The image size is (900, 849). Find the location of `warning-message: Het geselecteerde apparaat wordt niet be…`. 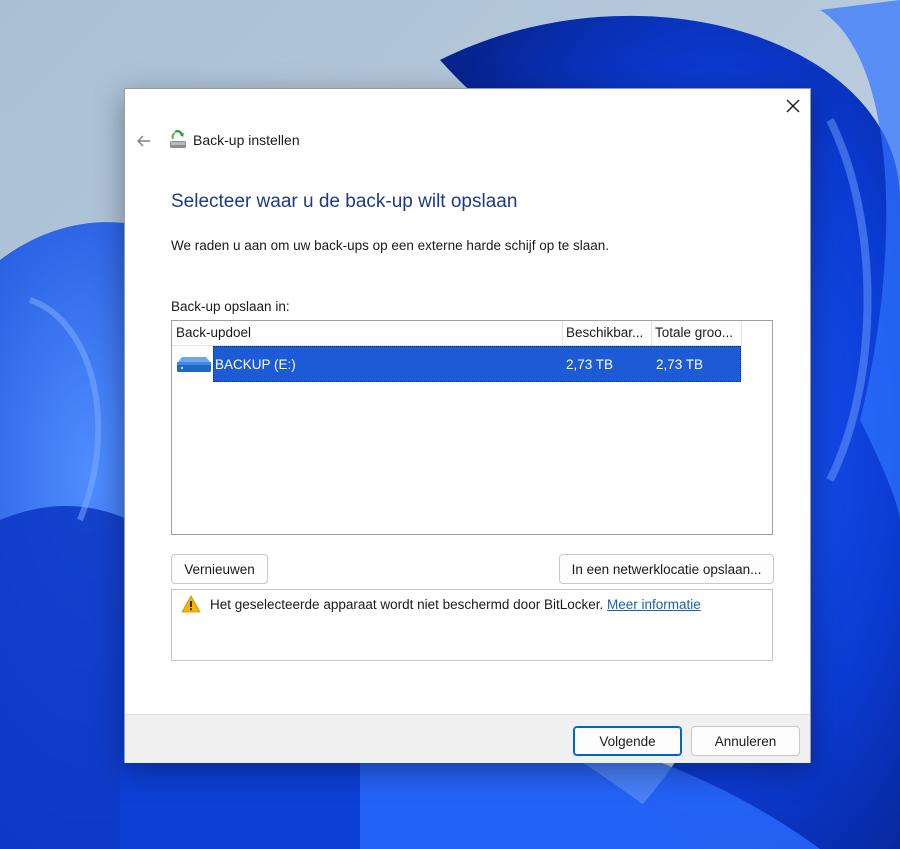

warning-message: Het geselecteerde apparaat wordt niet be… is located at coordinates (455, 604).